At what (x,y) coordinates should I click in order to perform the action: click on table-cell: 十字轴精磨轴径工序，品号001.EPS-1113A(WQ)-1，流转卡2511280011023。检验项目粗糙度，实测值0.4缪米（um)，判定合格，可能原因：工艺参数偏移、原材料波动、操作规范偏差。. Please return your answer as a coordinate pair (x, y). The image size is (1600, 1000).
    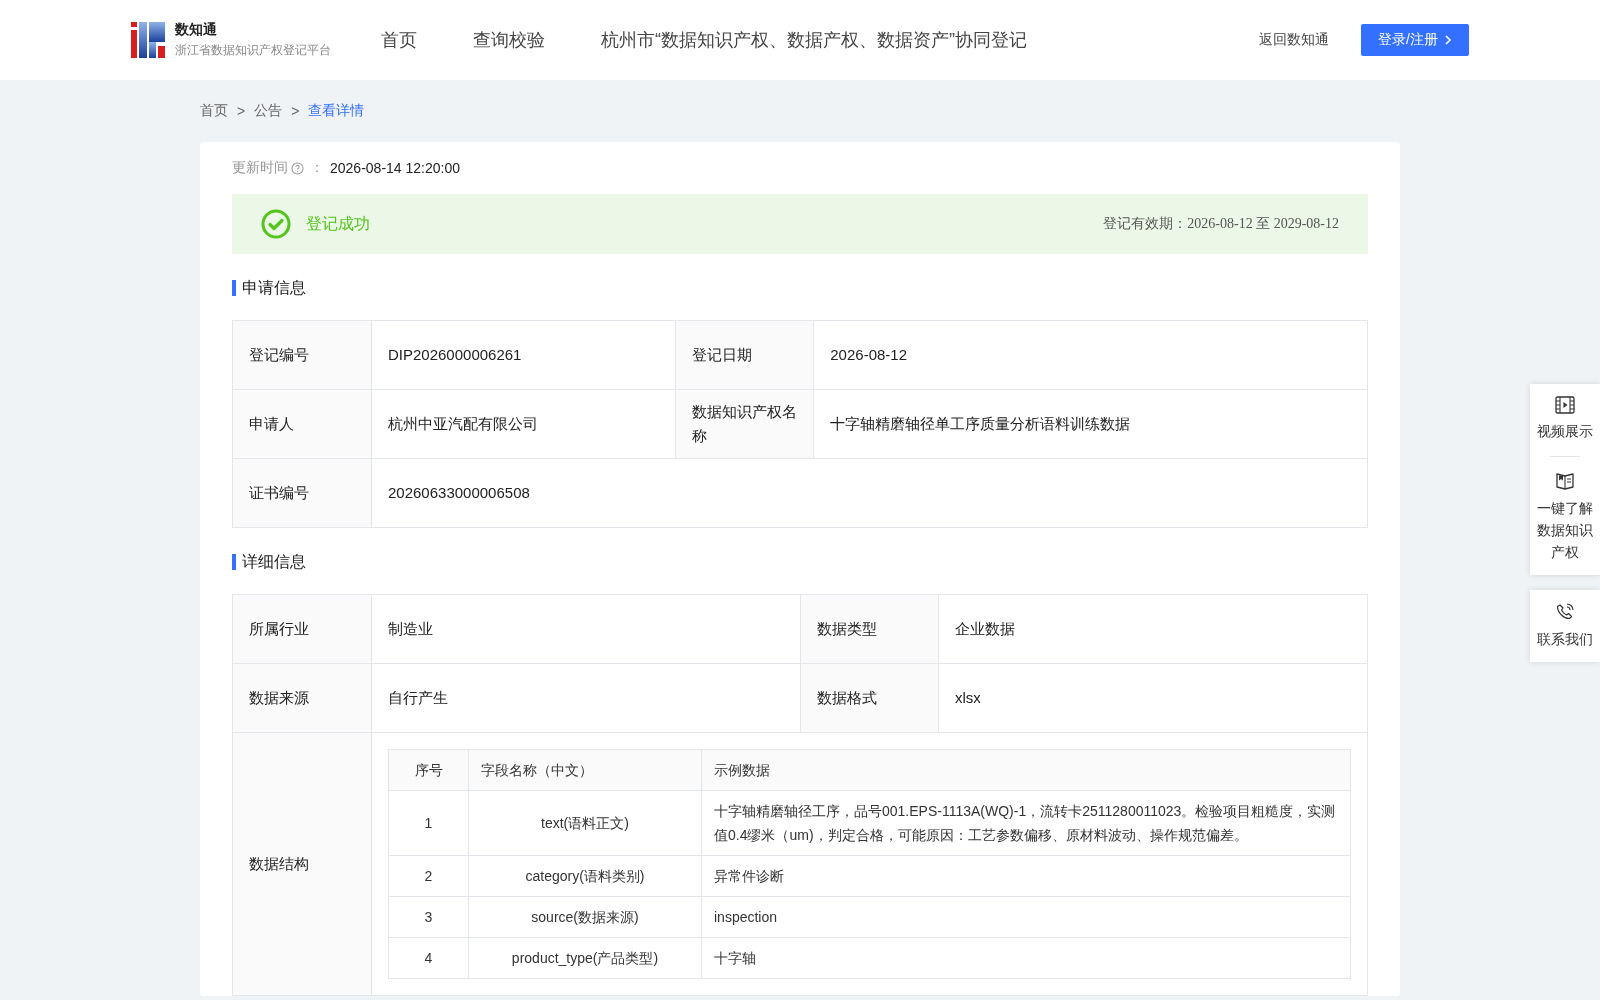
    Looking at the image, I should click on (1026, 823).